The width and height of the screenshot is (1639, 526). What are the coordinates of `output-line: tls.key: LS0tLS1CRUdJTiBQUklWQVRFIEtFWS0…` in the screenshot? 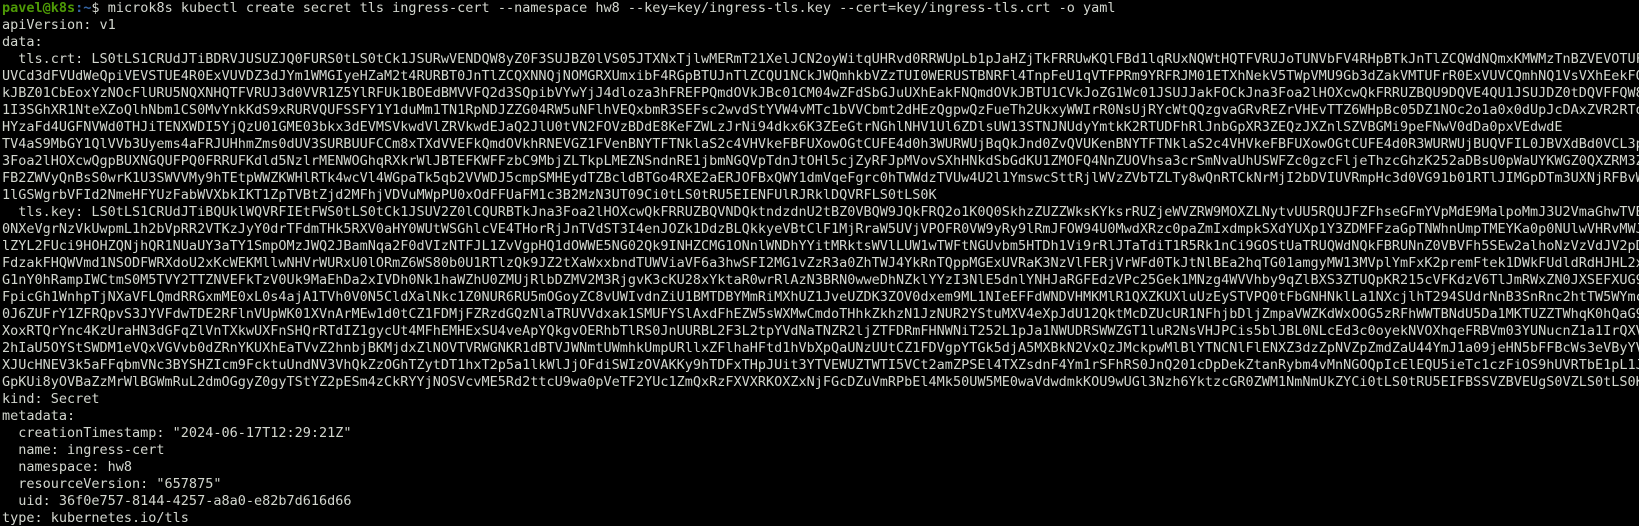 It's located at (820, 212).